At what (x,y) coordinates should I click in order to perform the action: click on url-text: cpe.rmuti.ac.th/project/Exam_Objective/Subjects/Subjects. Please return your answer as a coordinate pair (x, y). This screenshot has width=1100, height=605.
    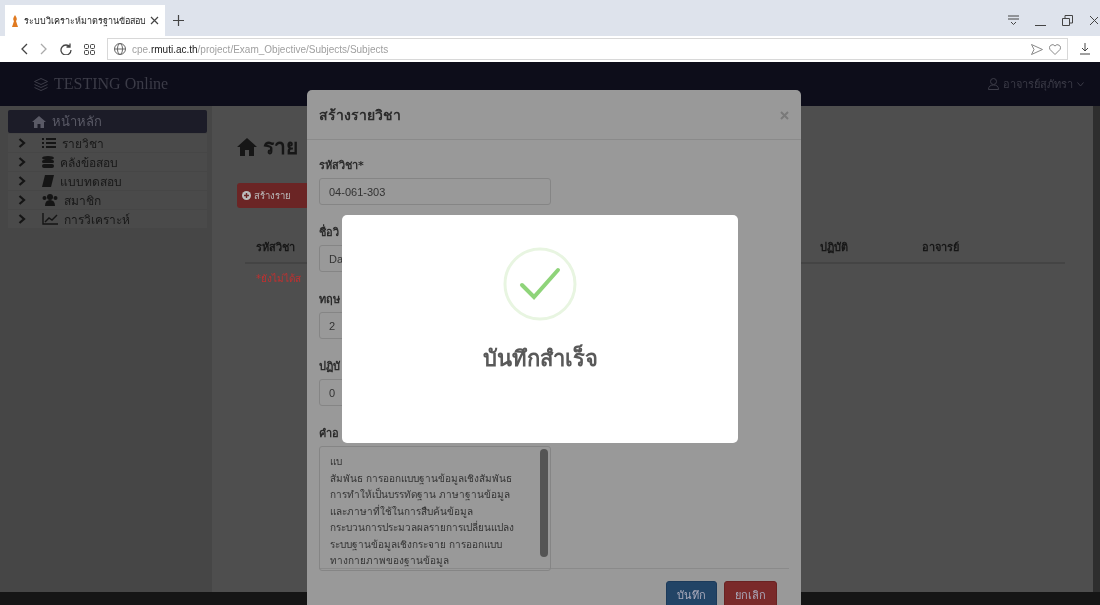
    Looking at the image, I should click on (260, 49).